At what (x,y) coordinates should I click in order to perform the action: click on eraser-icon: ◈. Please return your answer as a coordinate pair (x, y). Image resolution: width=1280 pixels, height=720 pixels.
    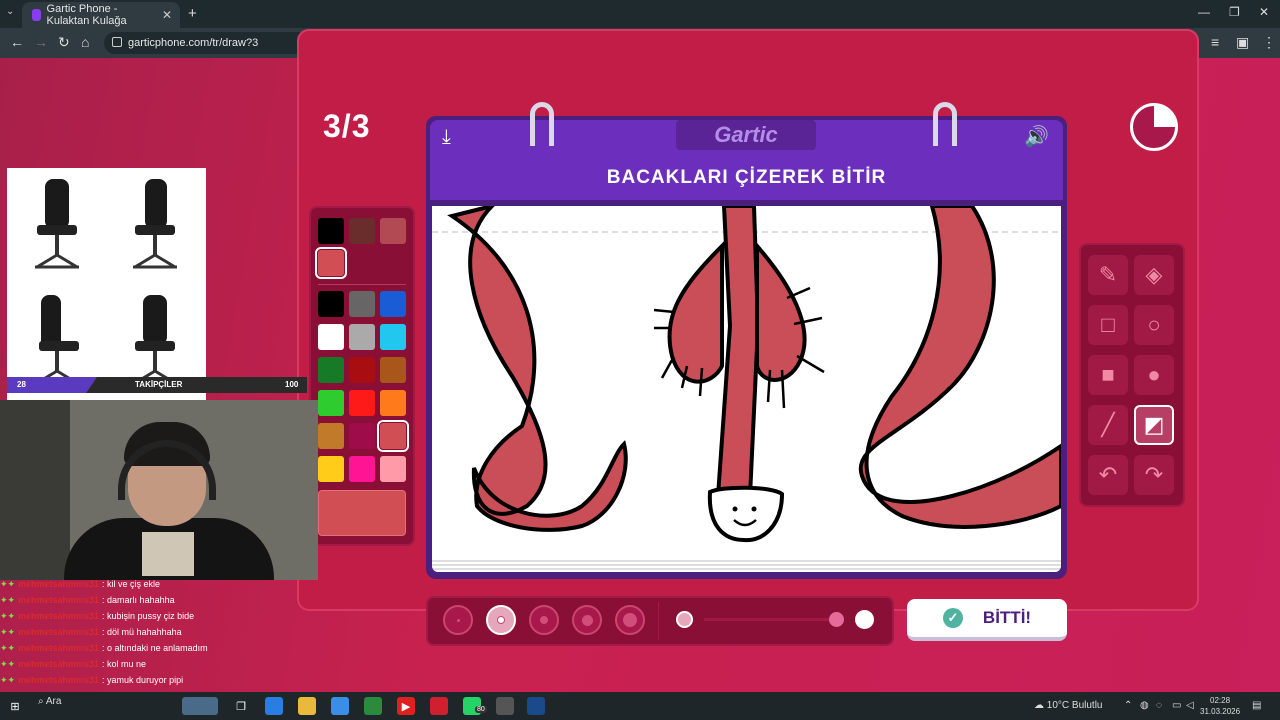
    Looking at the image, I should click on (1154, 275).